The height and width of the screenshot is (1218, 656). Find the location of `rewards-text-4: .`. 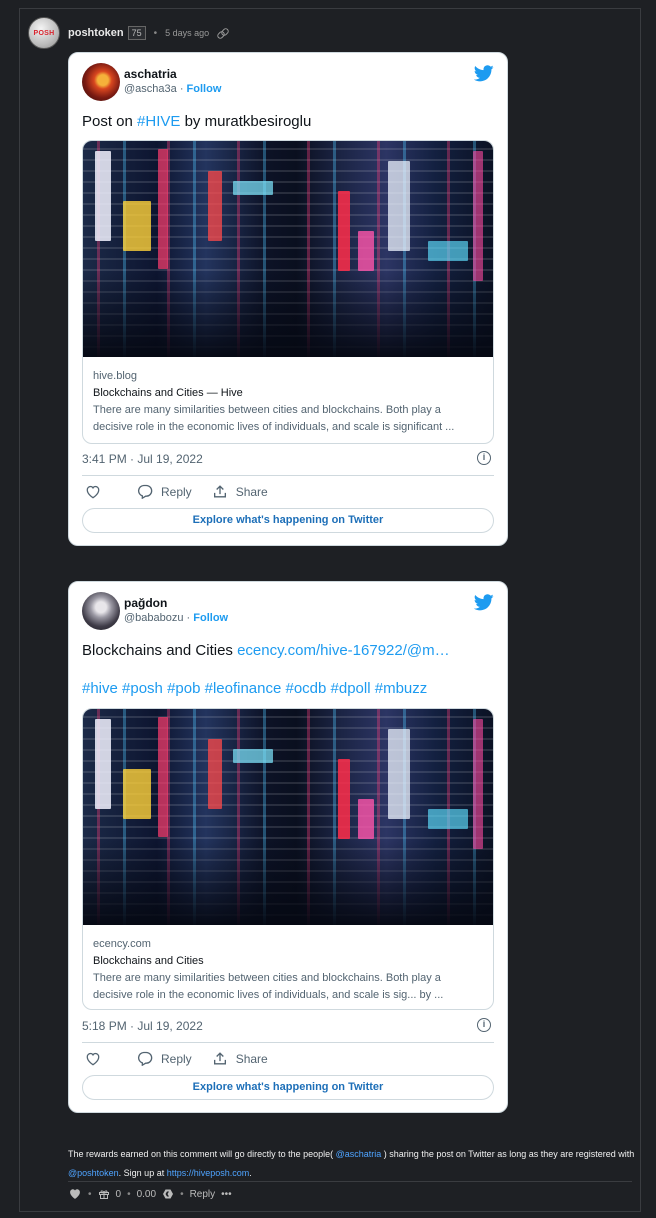

rewards-text-4: . is located at coordinates (250, 1173).